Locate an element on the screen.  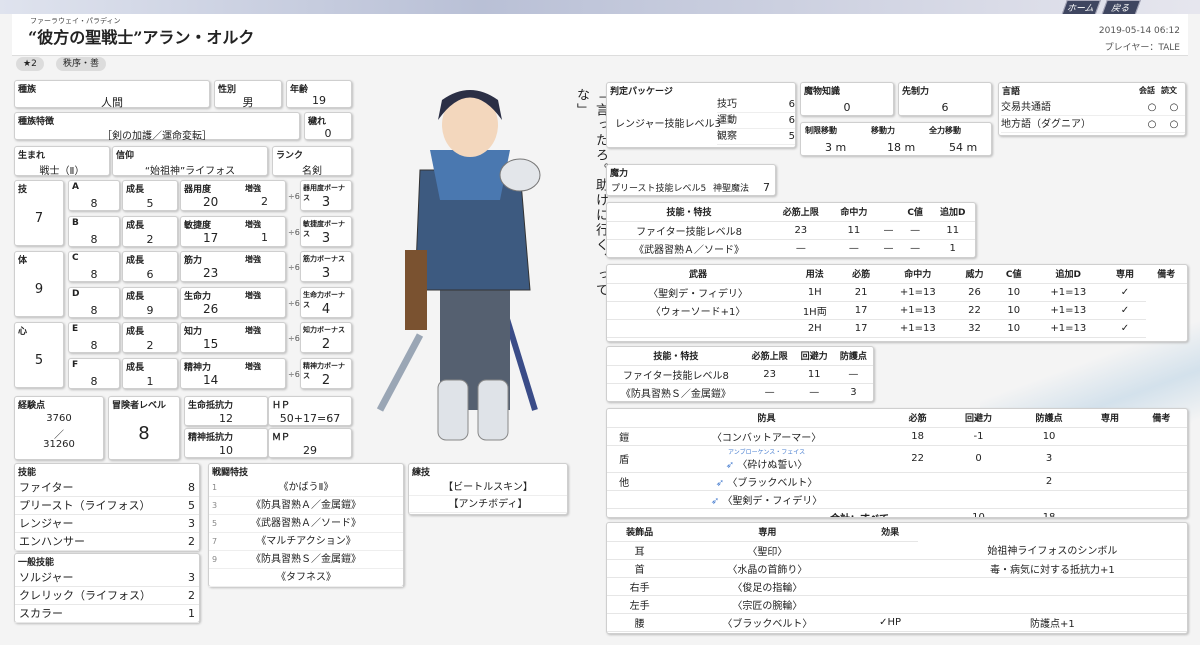
cell-text: ファイター技能レベル8 is located at coordinates (689, 232).